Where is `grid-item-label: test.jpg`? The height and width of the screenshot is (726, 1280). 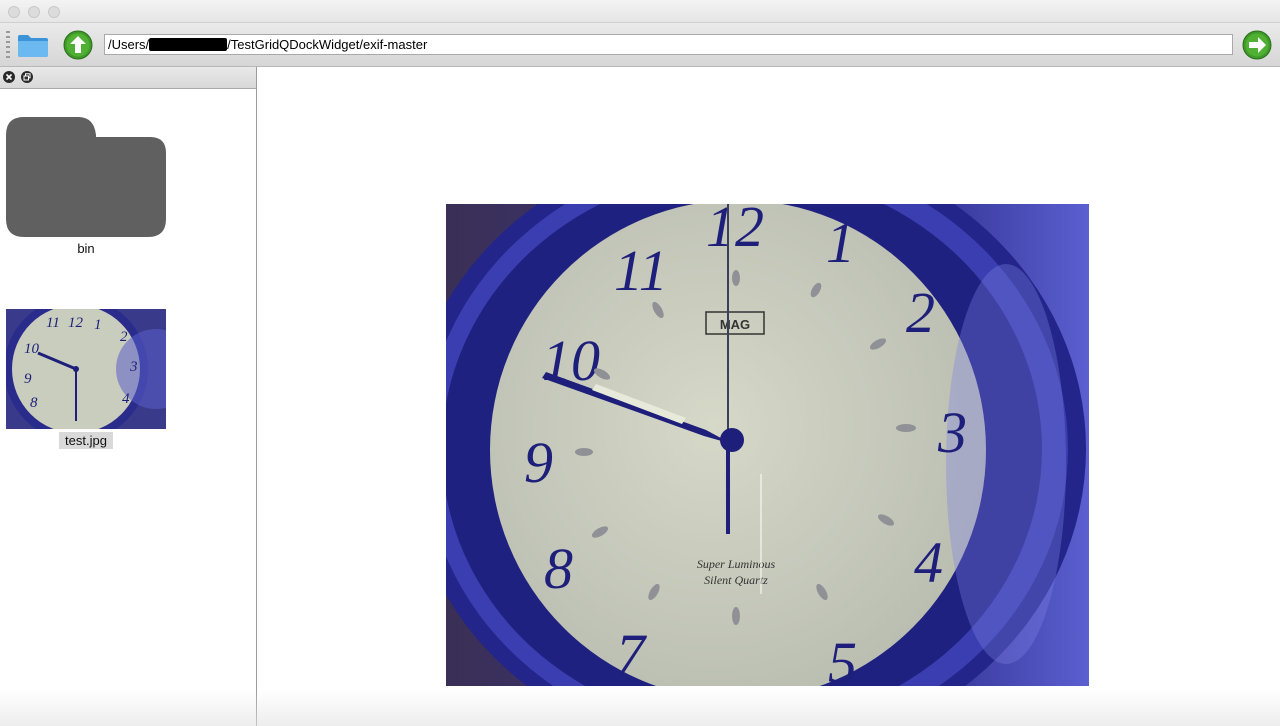 grid-item-label: test.jpg is located at coordinates (86, 440).